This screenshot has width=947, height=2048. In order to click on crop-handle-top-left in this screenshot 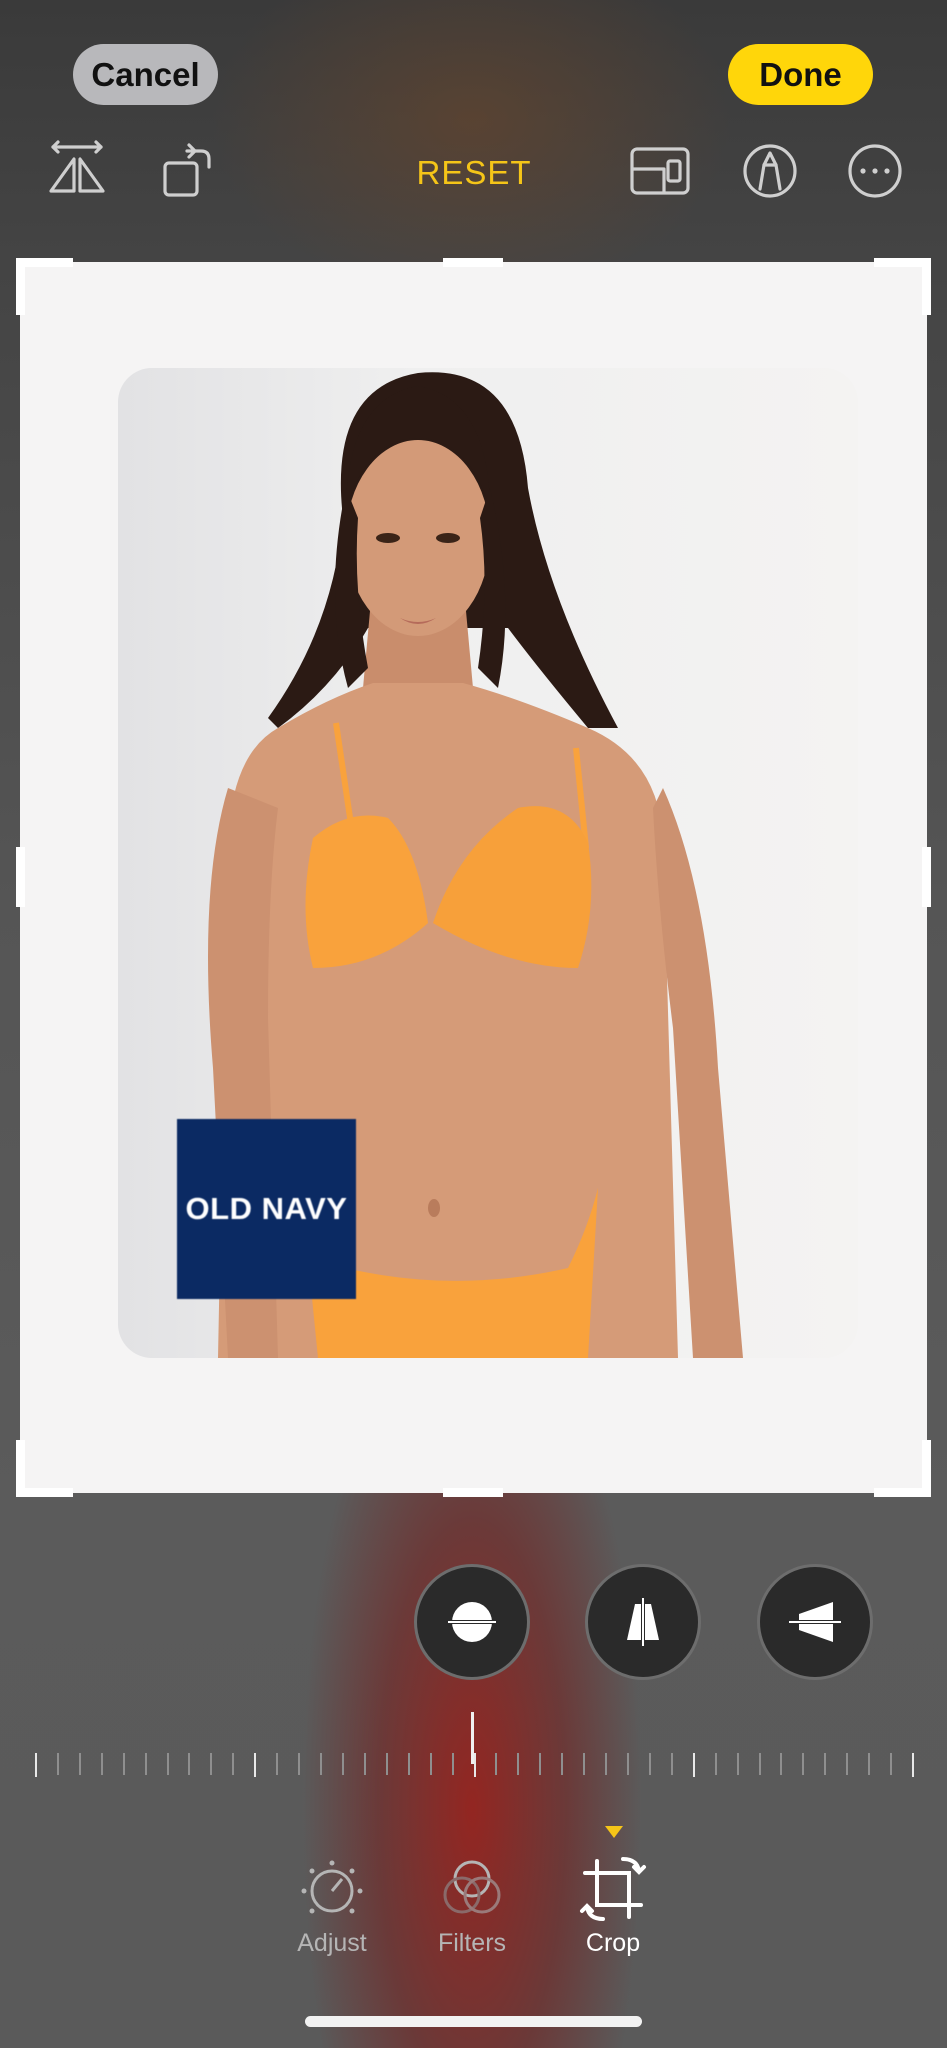, I will do `click(44, 286)`.